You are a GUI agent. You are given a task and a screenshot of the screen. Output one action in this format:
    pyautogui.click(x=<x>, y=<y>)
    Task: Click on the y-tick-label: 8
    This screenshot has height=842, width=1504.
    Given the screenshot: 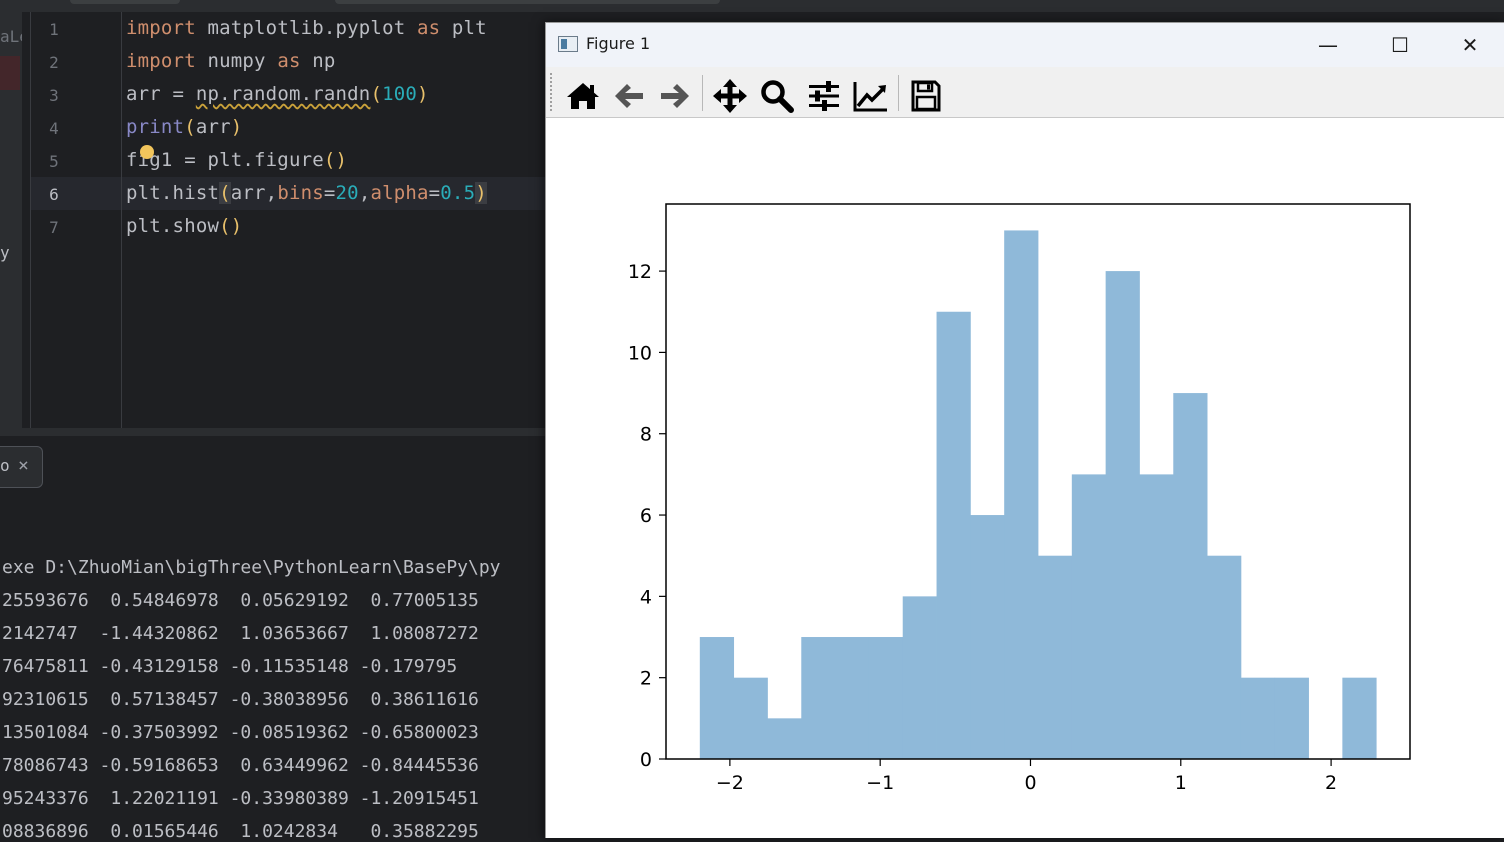 What is the action you would take?
    pyautogui.click(x=646, y=435)
    